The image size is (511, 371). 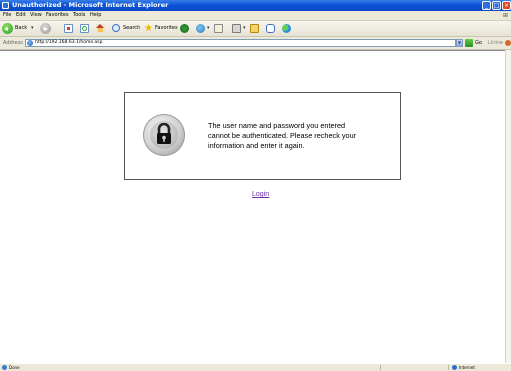 What do you see at coordinates (236, 28) in the screenshot?
I see `print-icon` at bounding box center [236, 28].